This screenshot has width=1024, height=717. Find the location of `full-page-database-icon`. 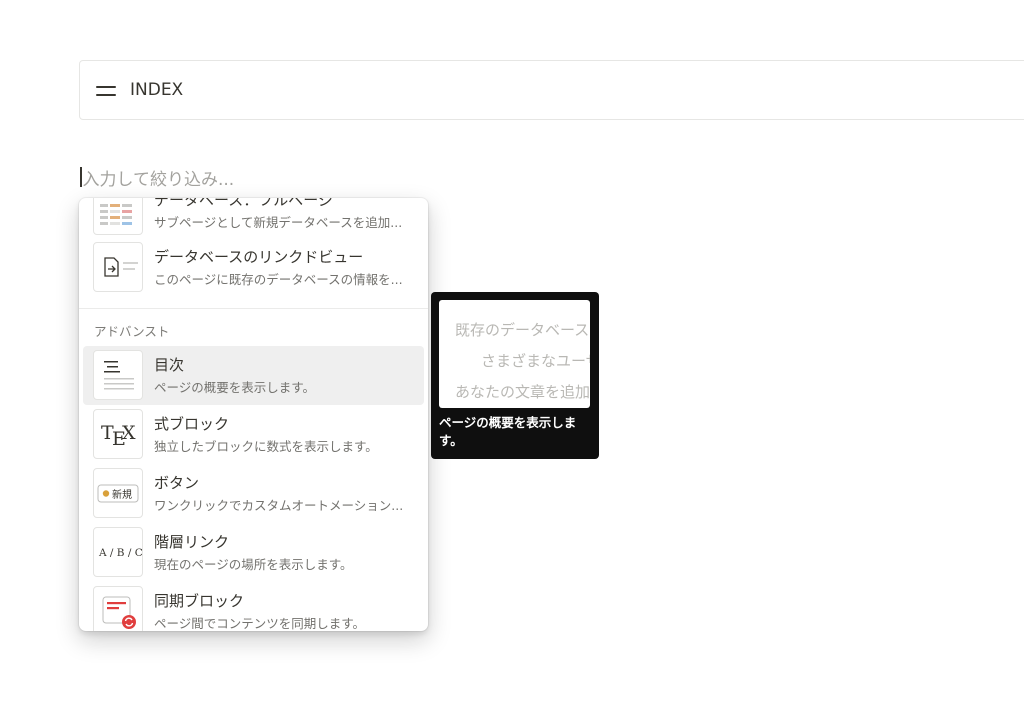

full-page-database-icon is located at coordinates (118, 216).